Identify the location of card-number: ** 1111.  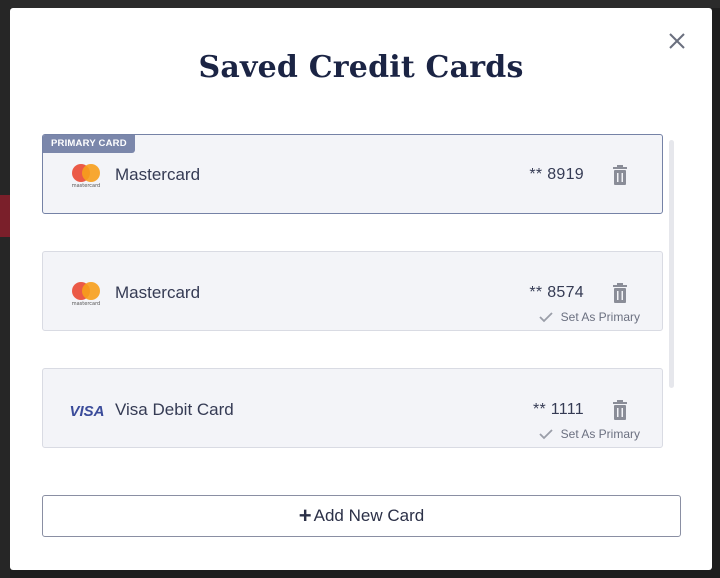
(558, 409).